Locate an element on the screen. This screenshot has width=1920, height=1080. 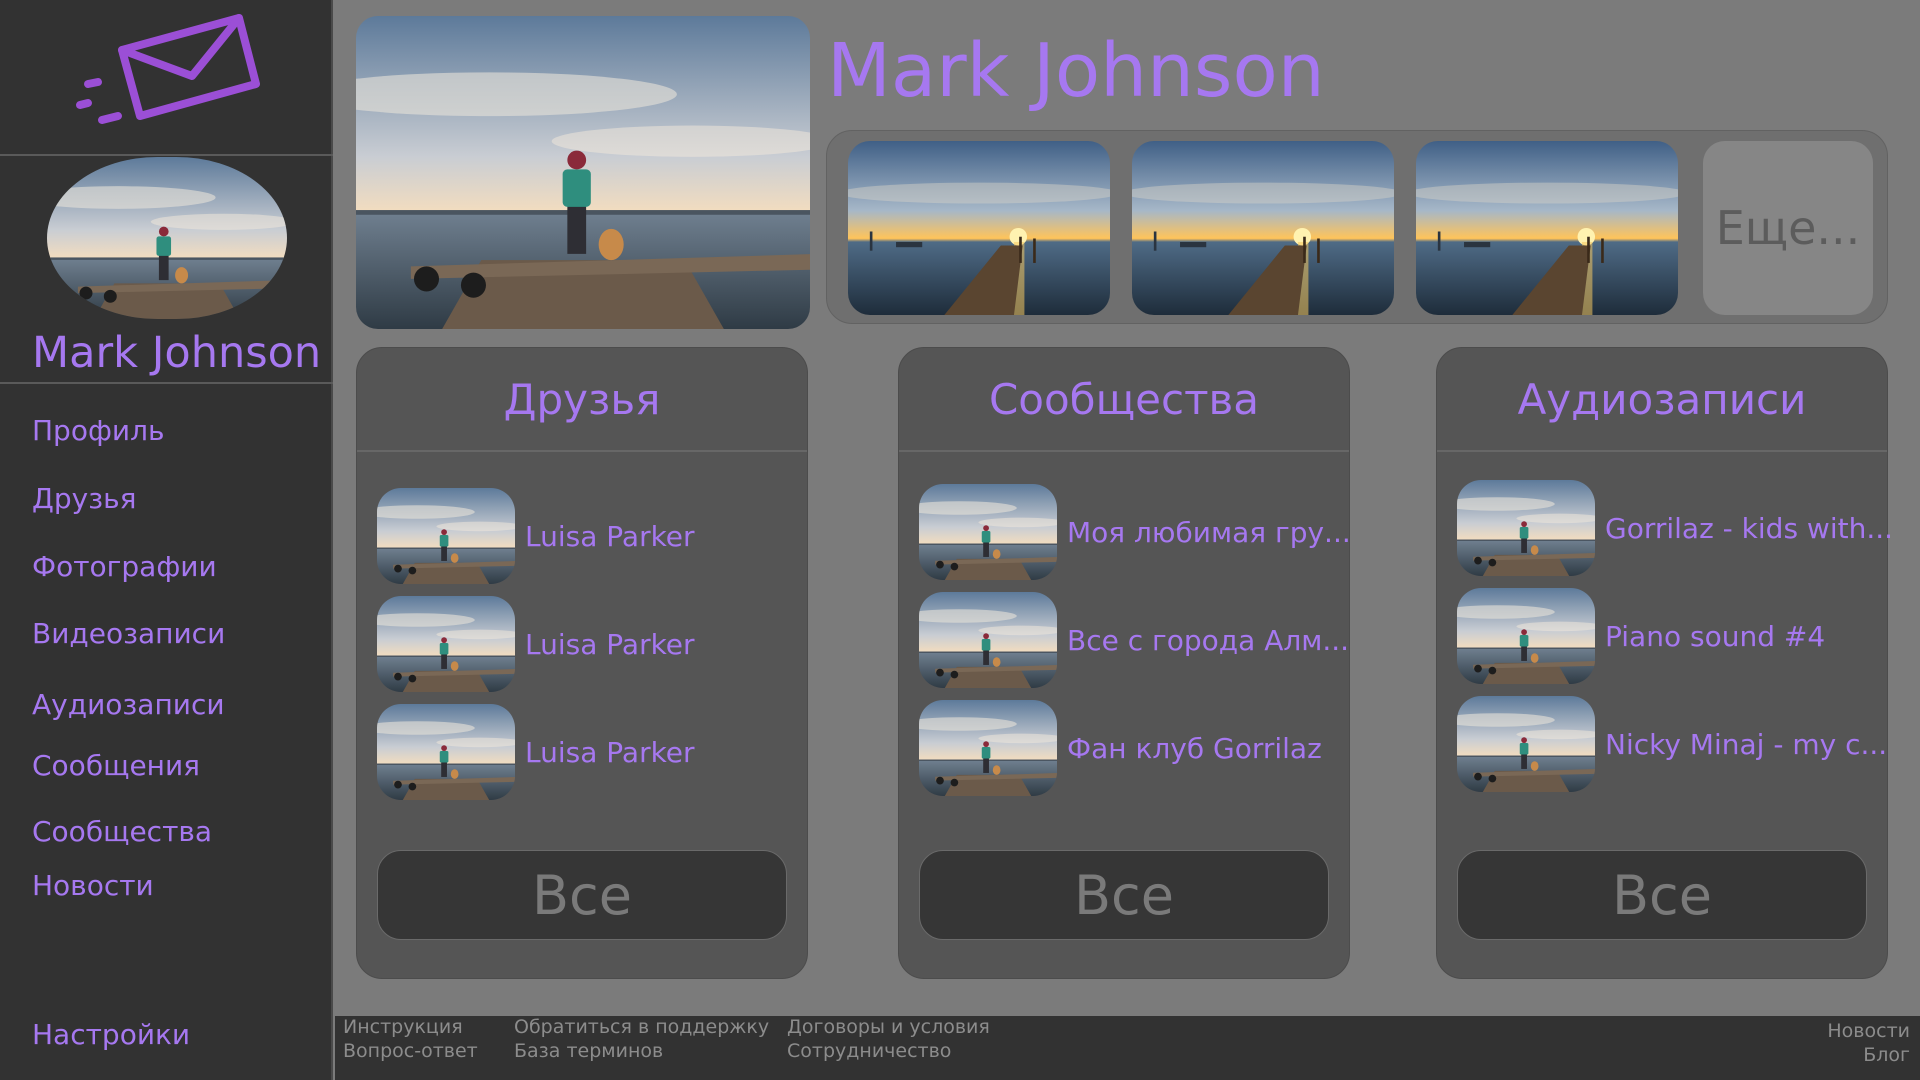
sidebar-item-news: Новости is located at coordinates (93, 885).